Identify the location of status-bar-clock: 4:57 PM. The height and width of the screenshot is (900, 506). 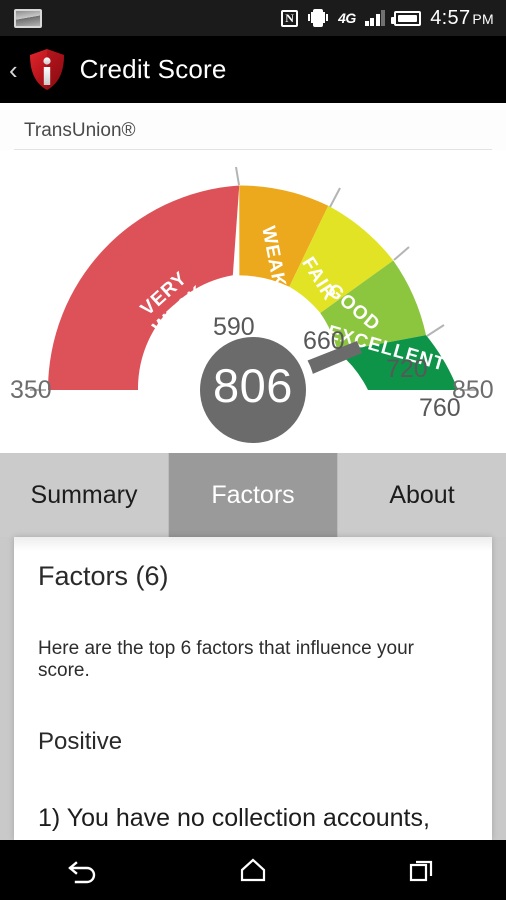
(462, 18).